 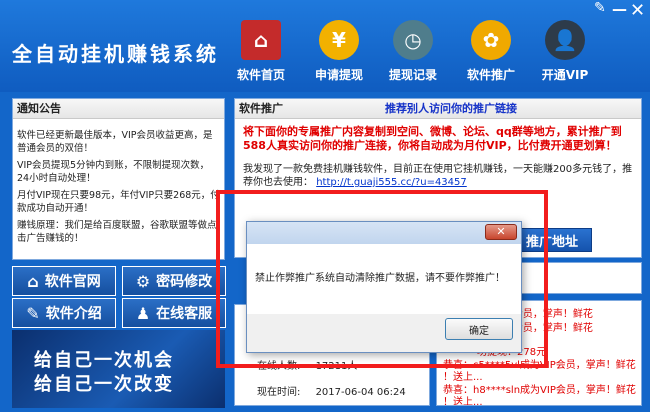 What do you see at coordinates (565, 75) in the screenshot?
I see `nav-vip-label: 开通VIP` at bounding box center [565, 75].